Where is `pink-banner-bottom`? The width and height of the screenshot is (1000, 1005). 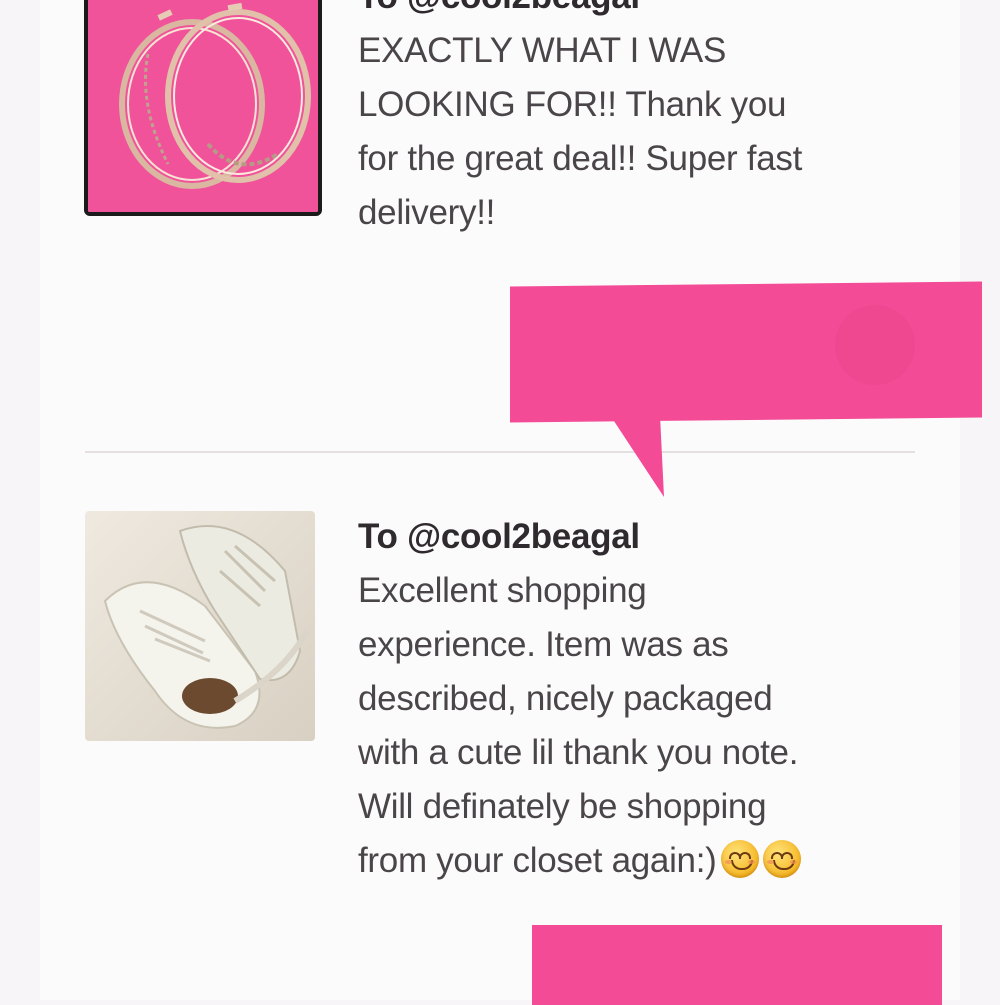
pink-banner-bottom is located at coordinates (737, 965).